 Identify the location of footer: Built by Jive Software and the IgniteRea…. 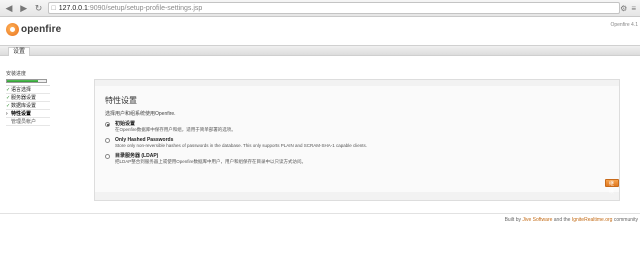
(571, 220).